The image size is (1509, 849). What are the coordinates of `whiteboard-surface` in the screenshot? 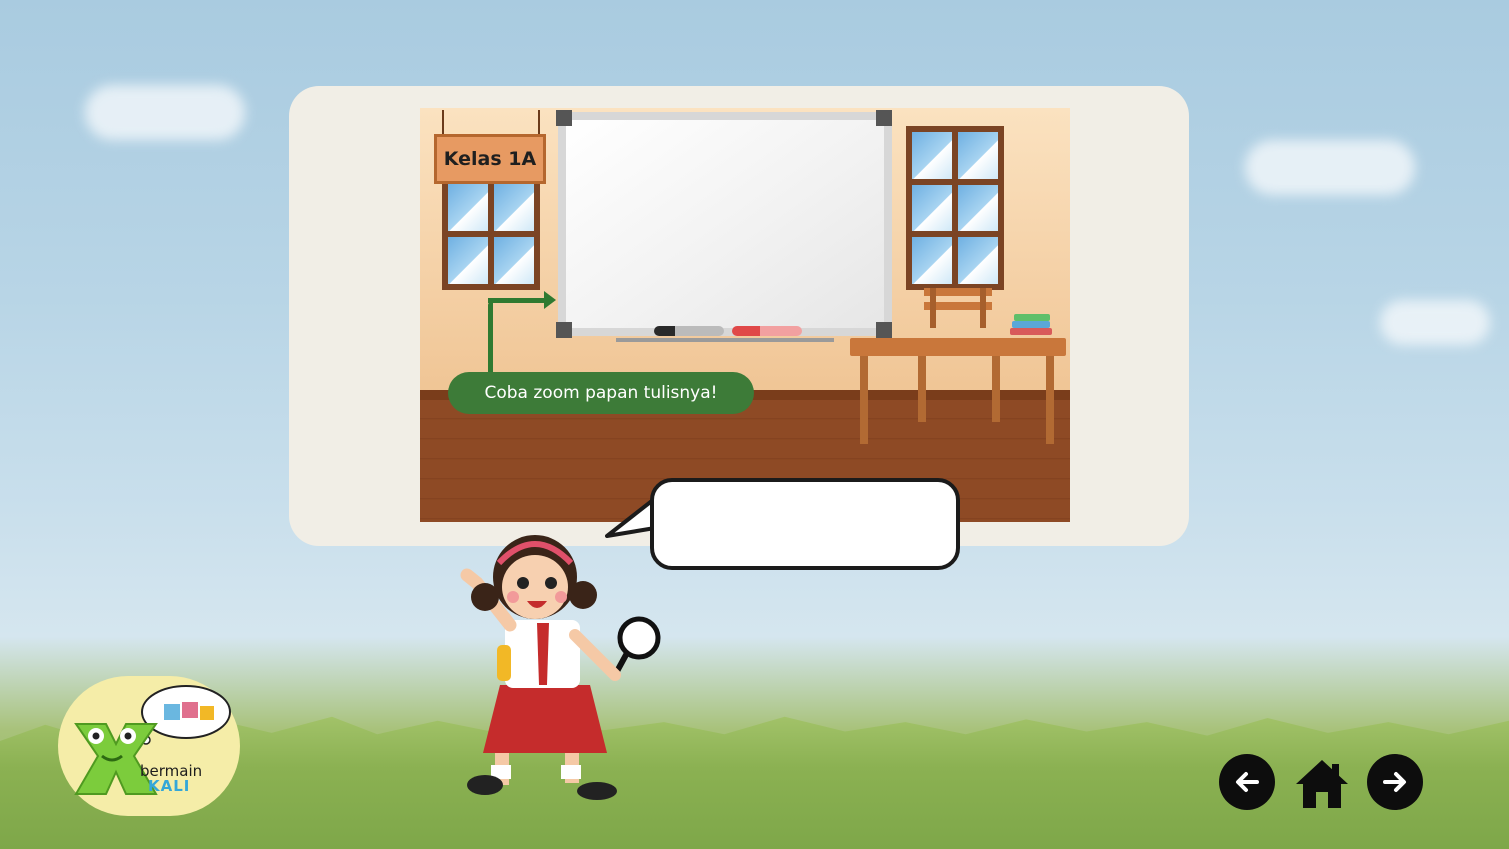 It's located at (725, 224).